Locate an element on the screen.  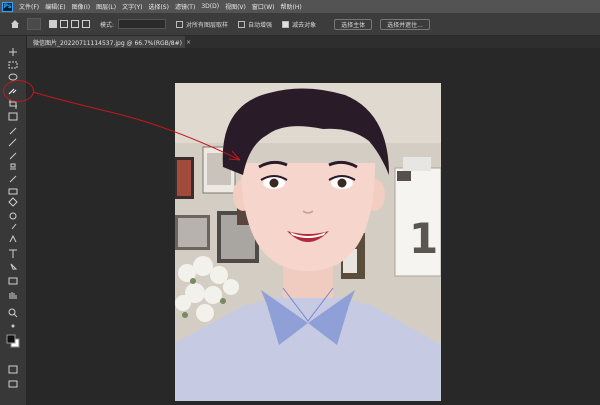
menu-edit: 编辑(E) is located at coordinates (55, 6).